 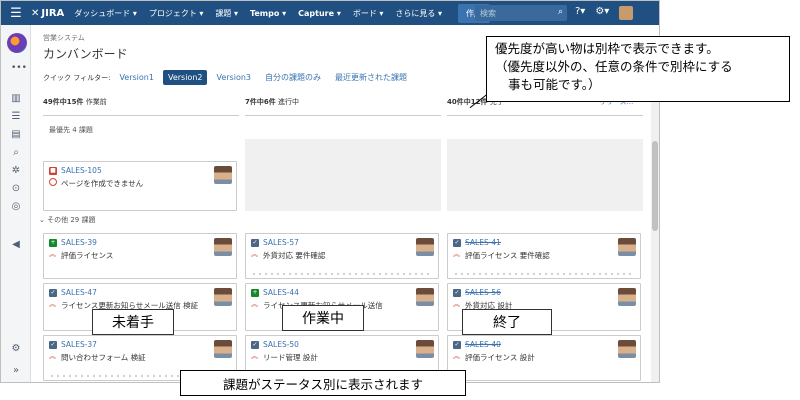 What do you see at coordinates (488, 13) in the screenshot?
I see `search-placeholder: 検索` at bounding box center [488, 13].